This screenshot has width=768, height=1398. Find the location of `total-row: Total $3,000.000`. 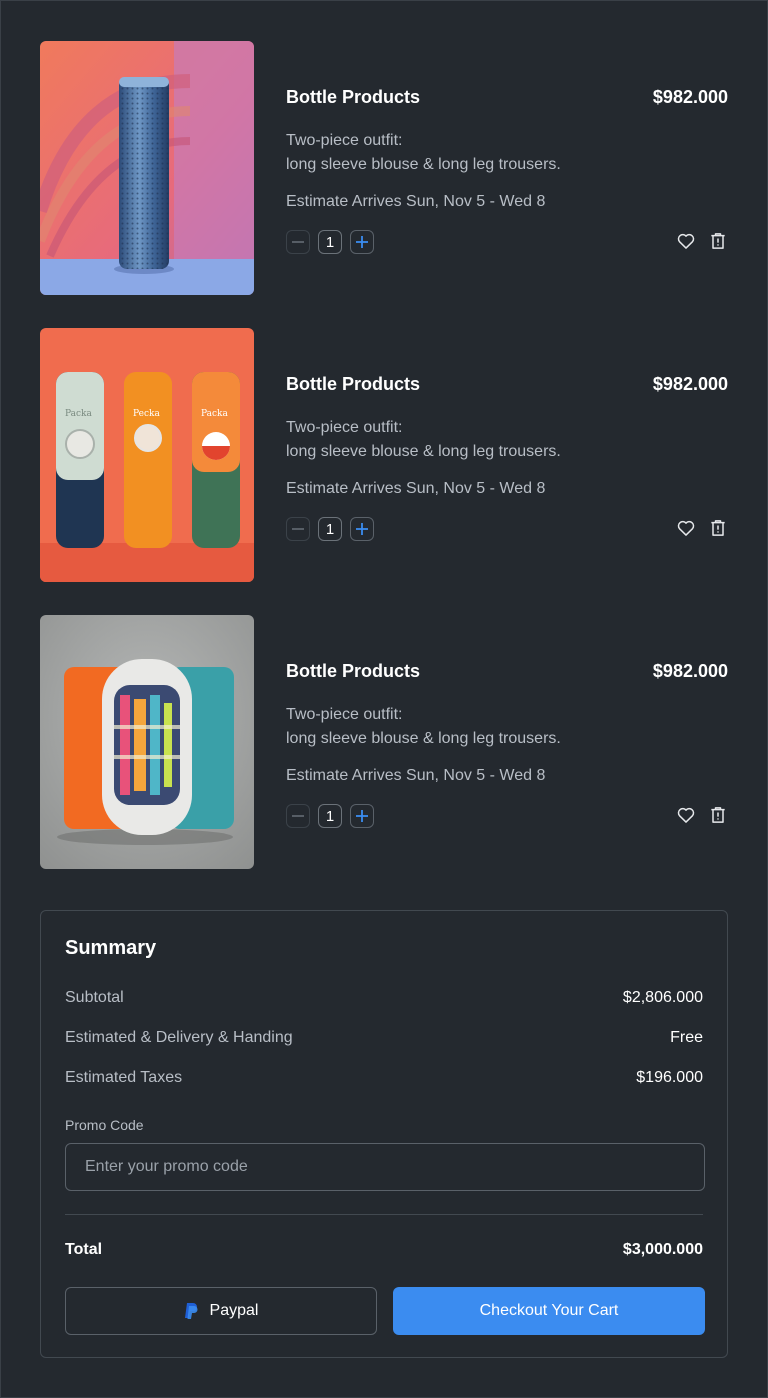

total-row: Total $3,000.000 is located at coordinates (384, 1250).